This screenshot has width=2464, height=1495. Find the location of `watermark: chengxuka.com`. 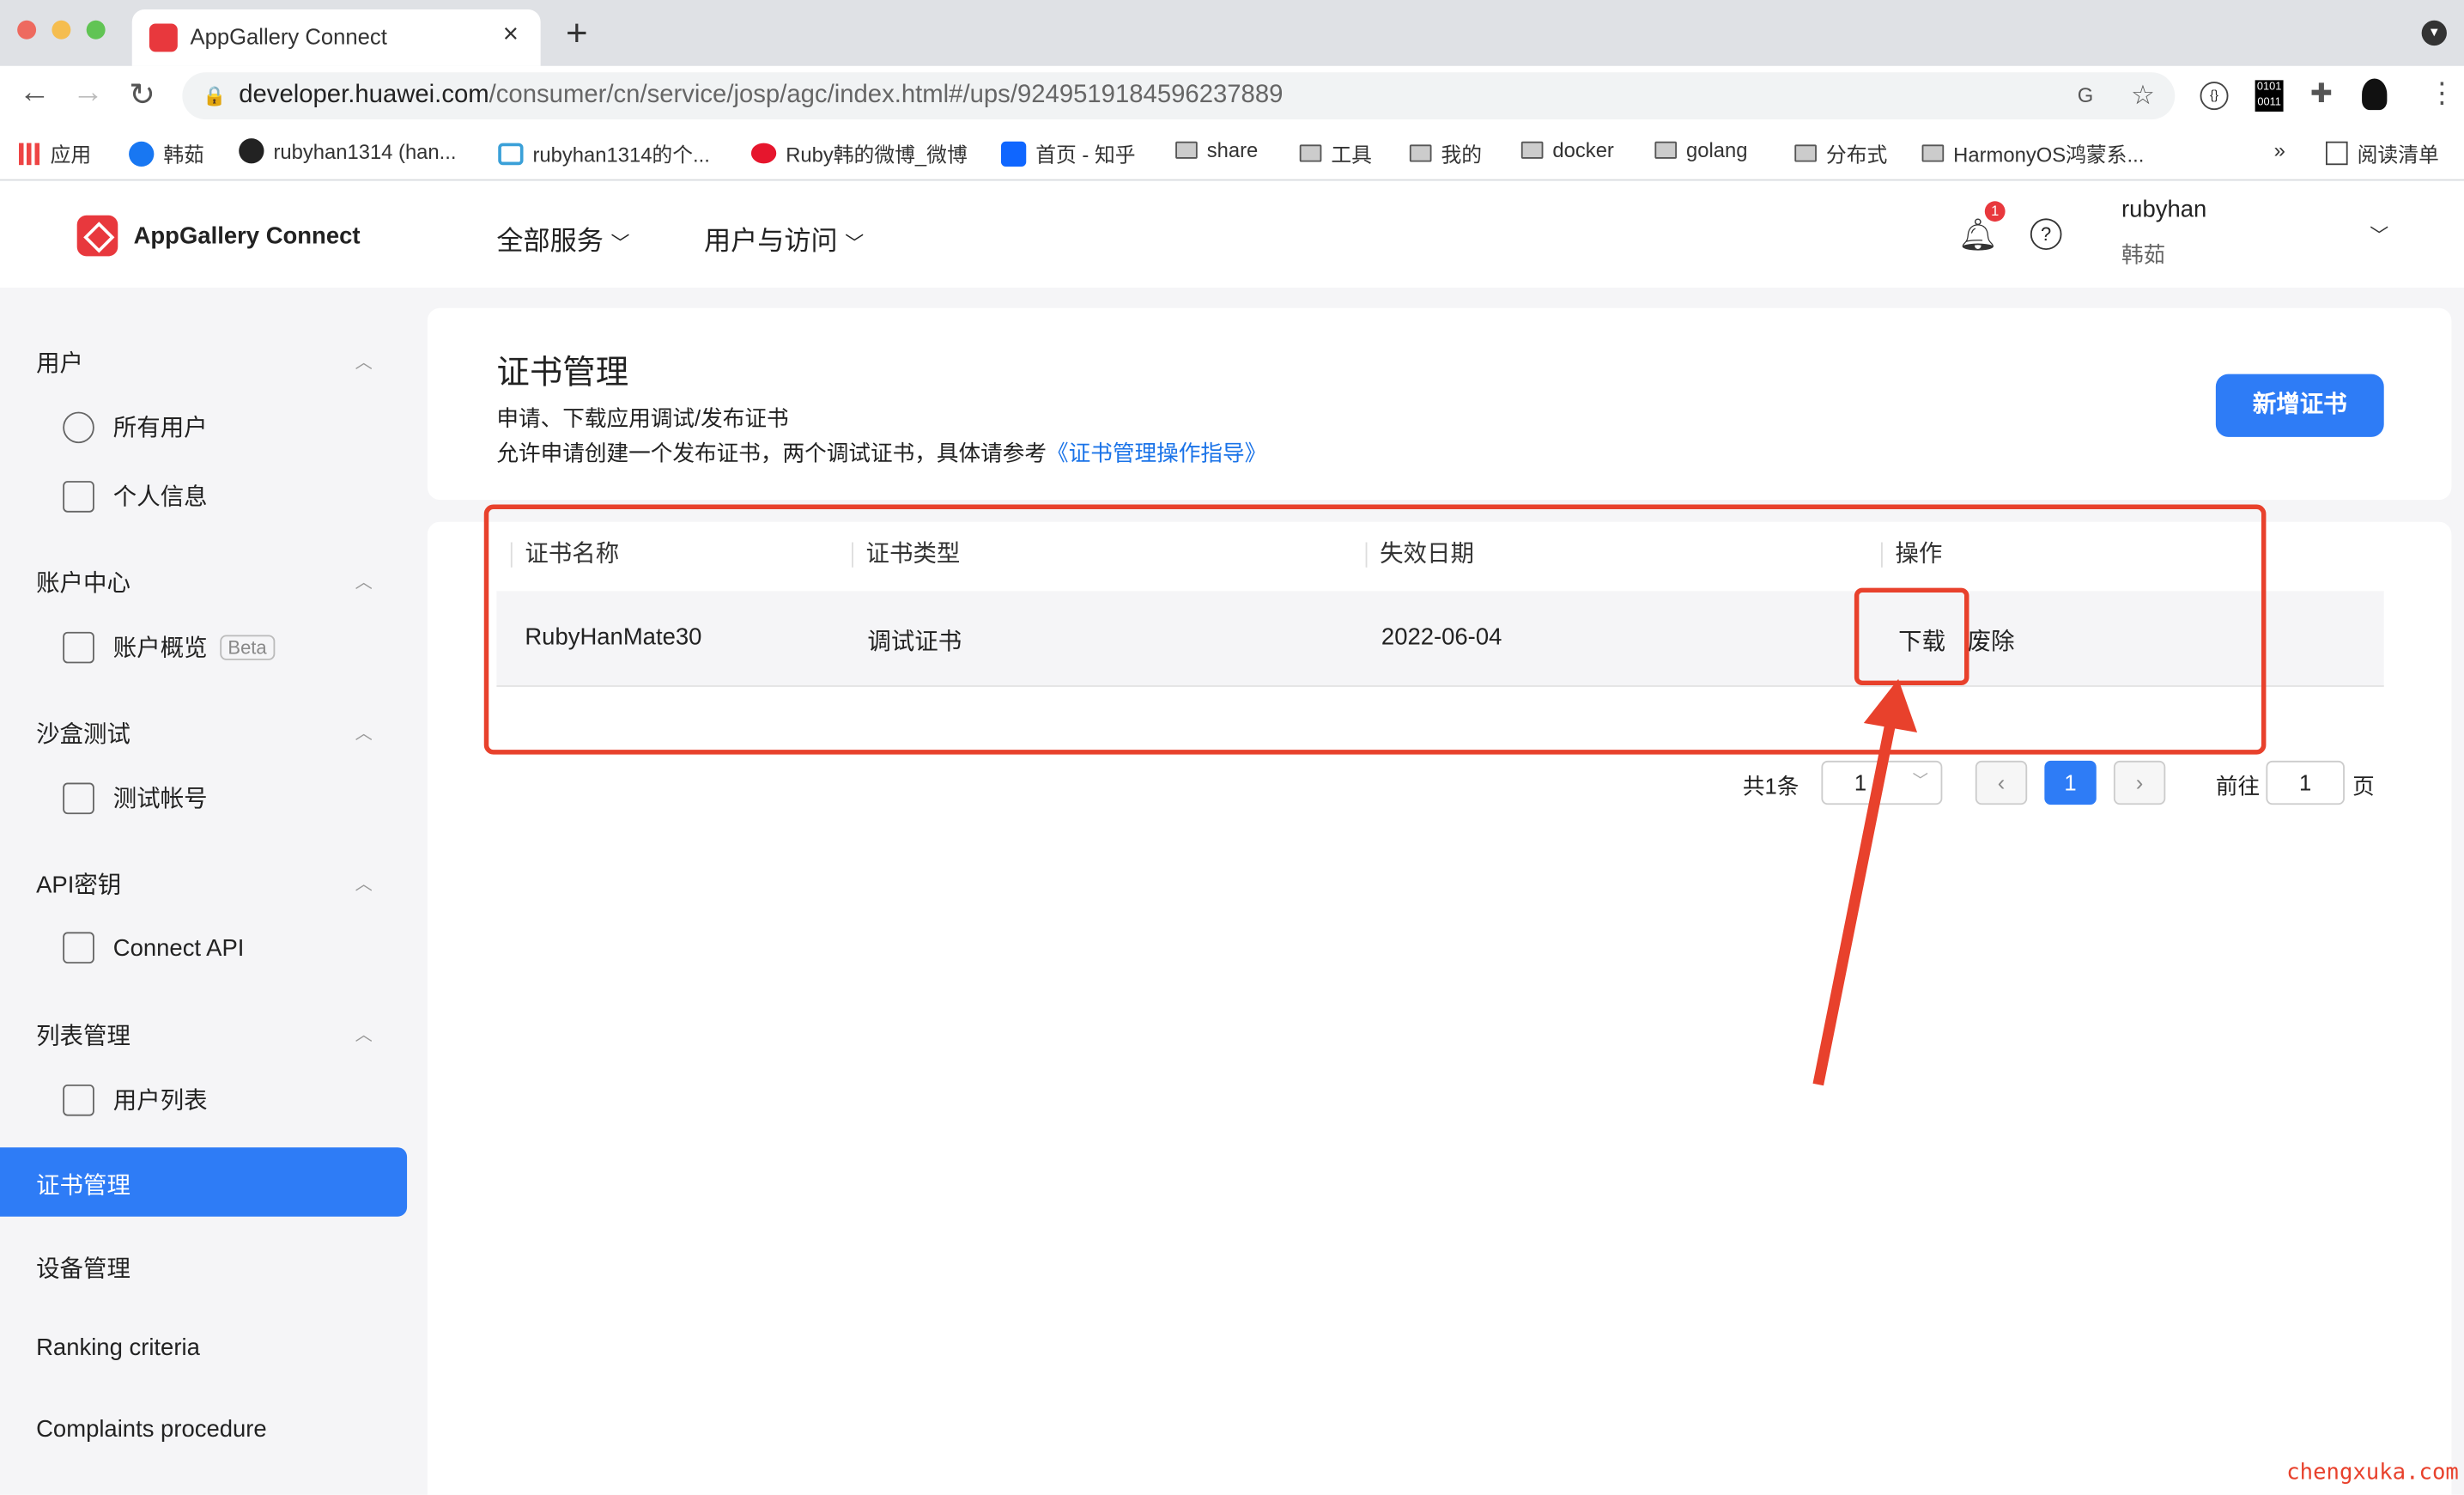

watermark: chengxuka.com is located at coordinates (2372, 1473).